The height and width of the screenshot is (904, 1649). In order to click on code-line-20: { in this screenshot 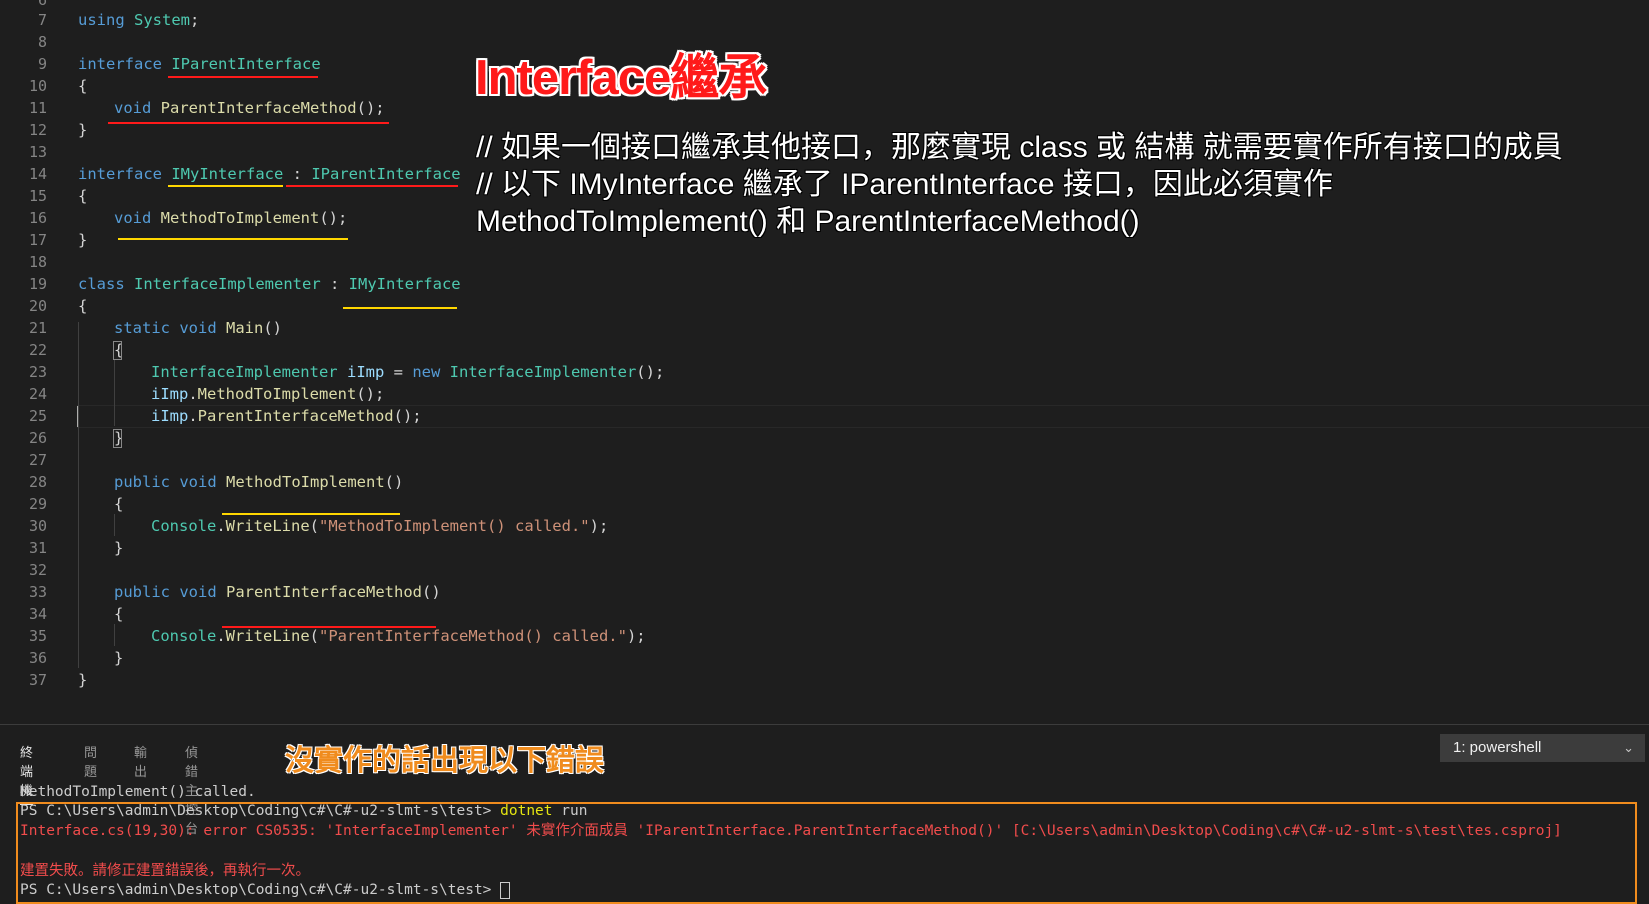, I will do `click(82, 306)`.